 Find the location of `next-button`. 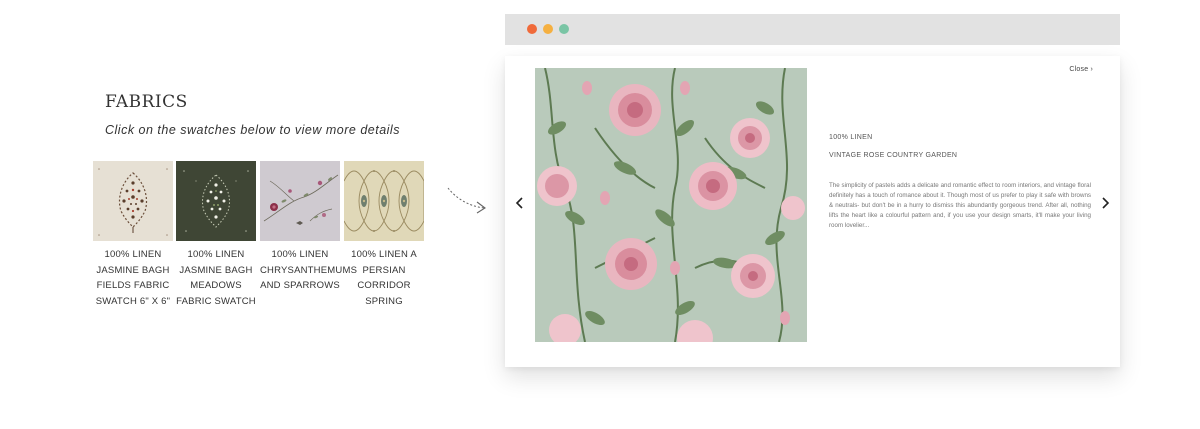

next-button is located at coordinates (1105, 203).